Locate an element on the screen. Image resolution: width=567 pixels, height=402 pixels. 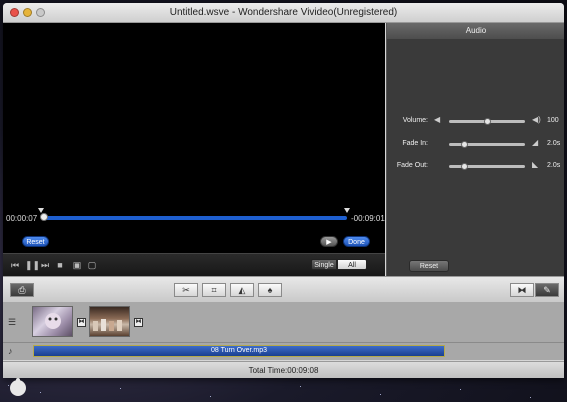
view-single-button: Single is located at coordinates (324, 264).